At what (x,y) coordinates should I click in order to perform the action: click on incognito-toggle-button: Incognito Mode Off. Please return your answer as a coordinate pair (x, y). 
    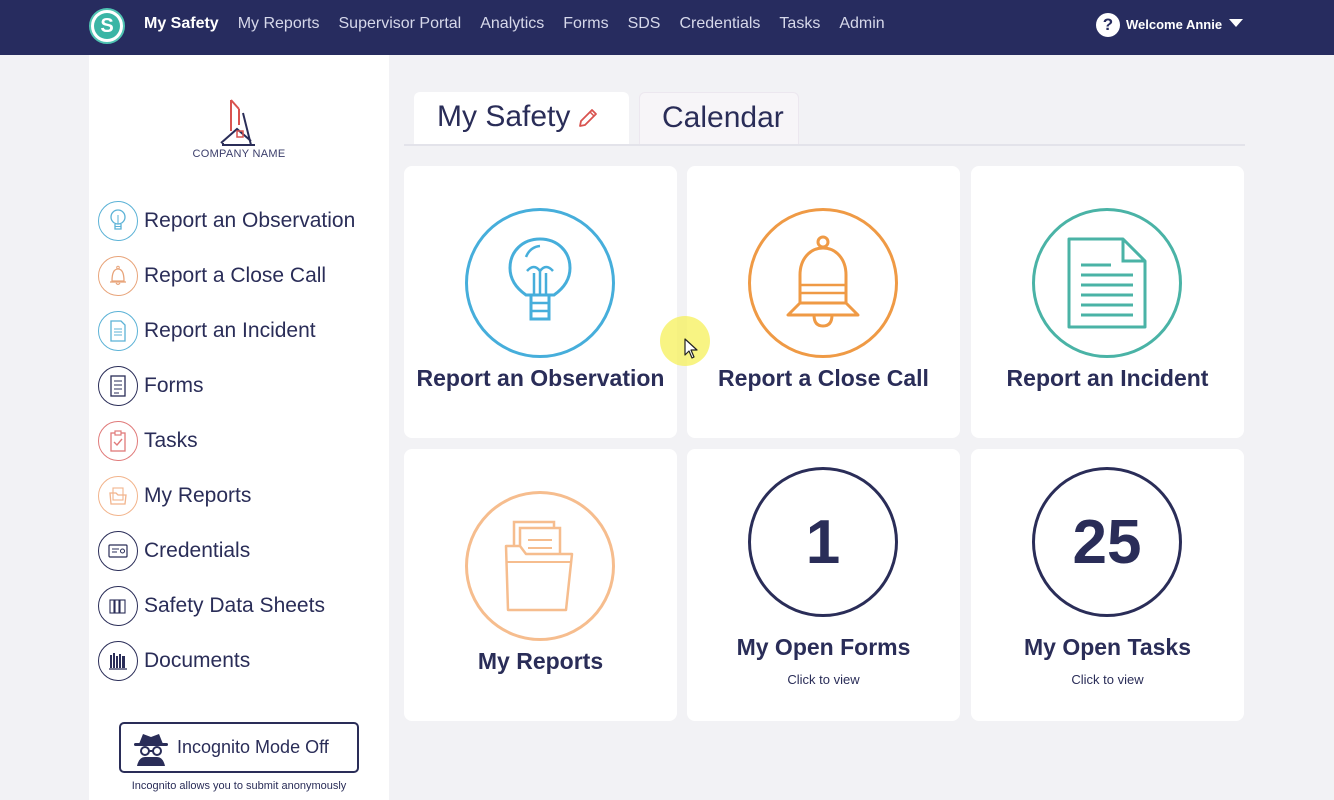
    Looking at the image, I should click on (239, 747).